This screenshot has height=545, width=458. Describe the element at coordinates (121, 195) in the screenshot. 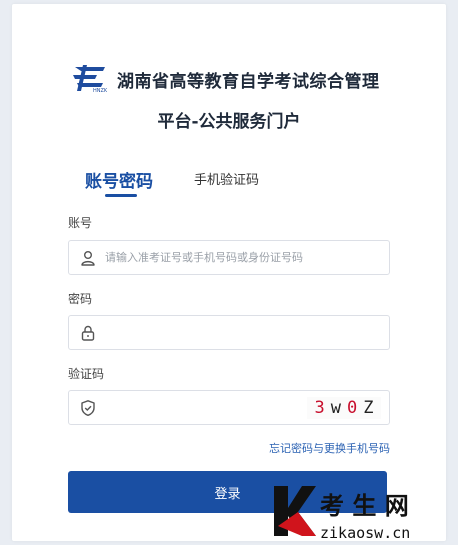

I see `active-tab-indicator` at that location.